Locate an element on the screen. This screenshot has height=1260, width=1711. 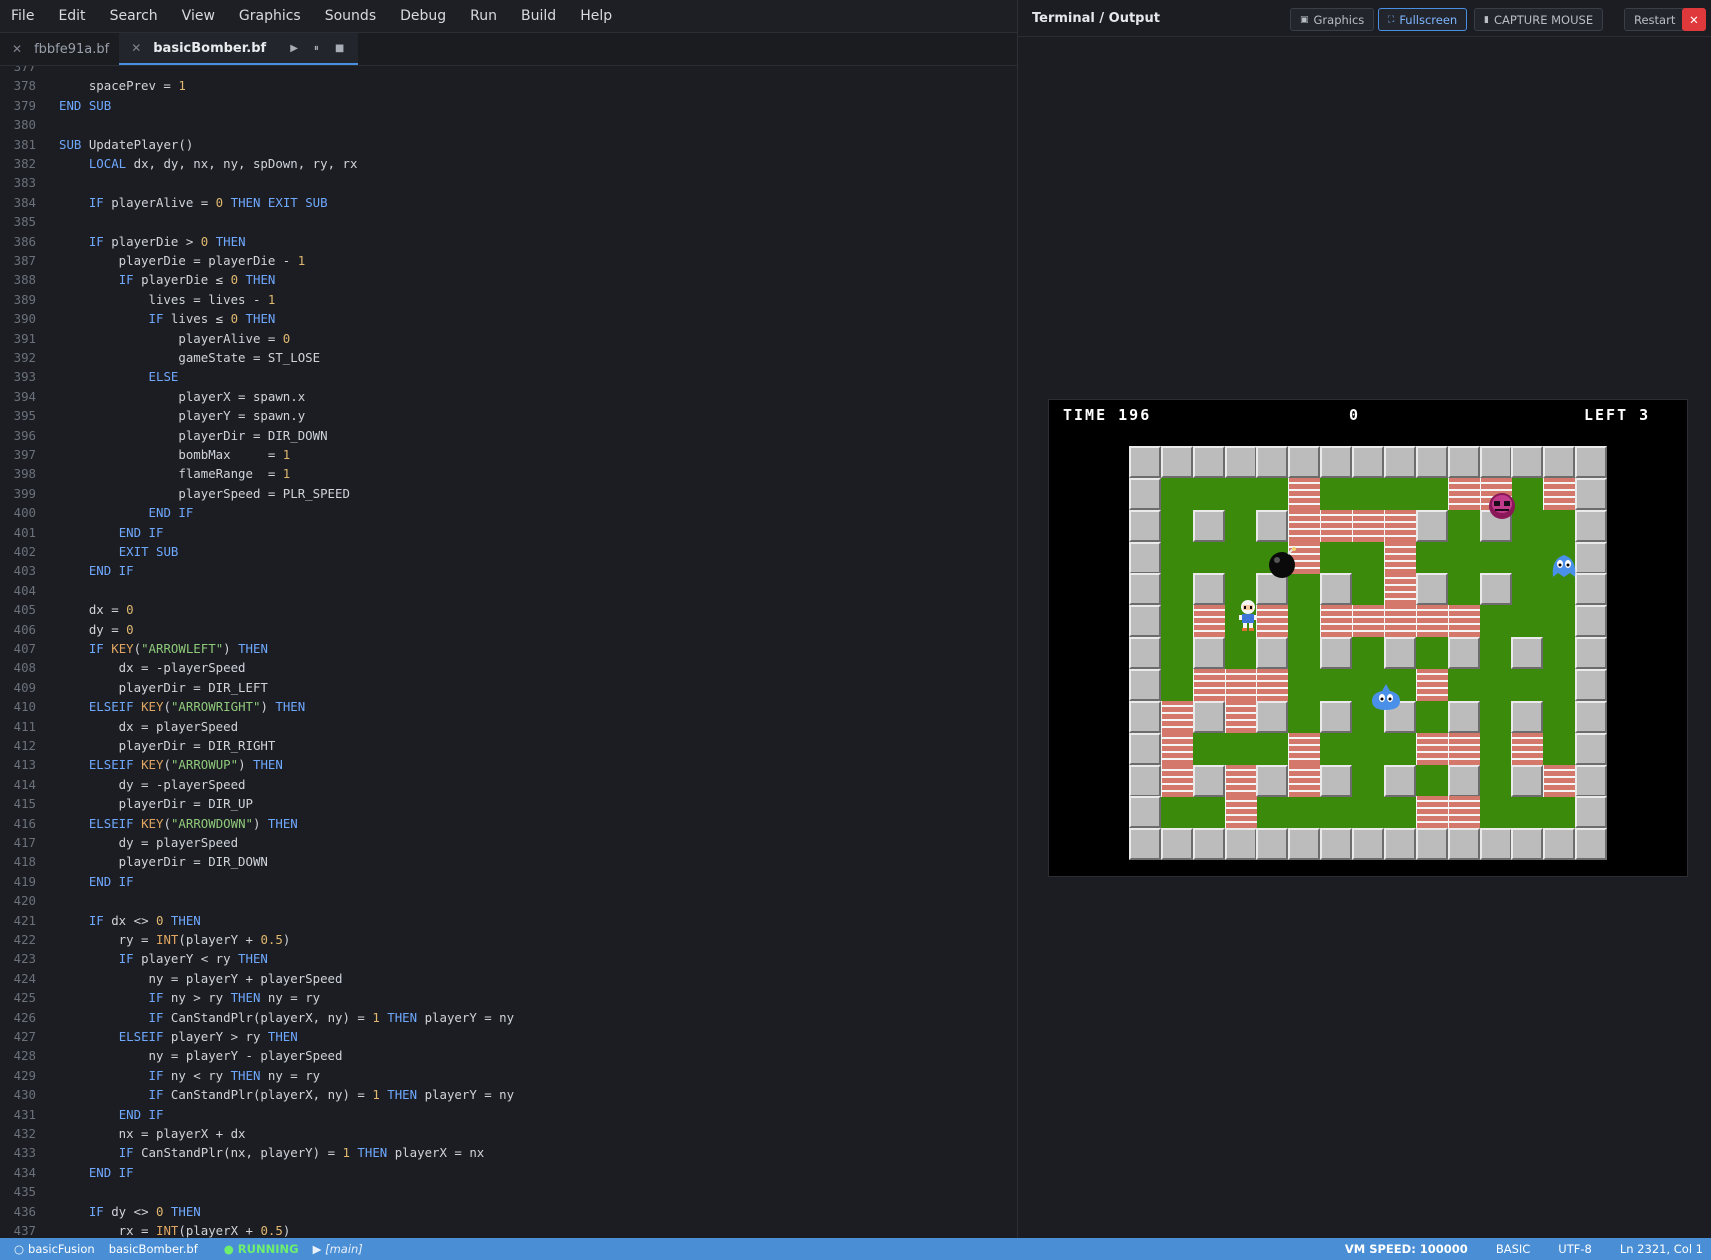
code-line: 392 gameState = ST_LOSE is located at coordinates (508, 357).